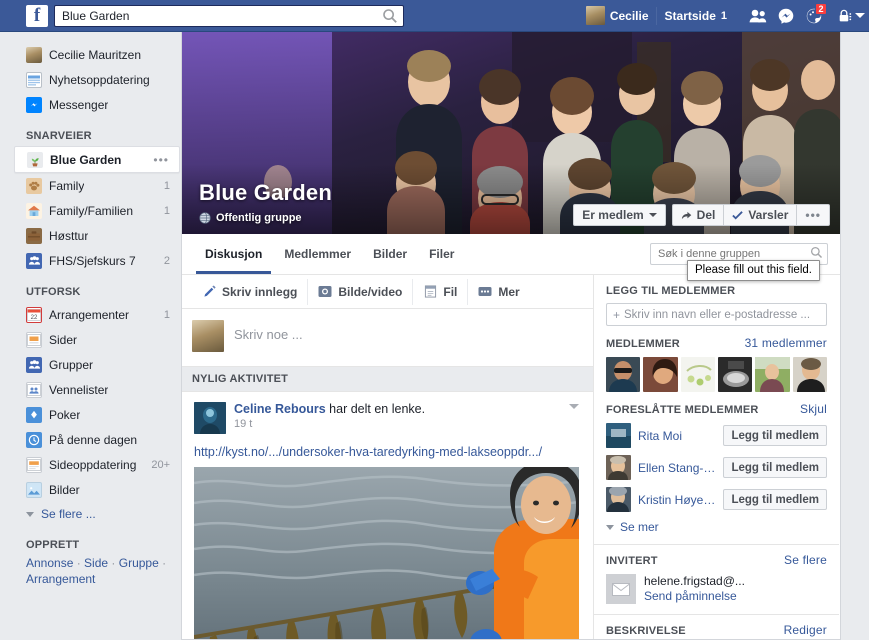 The height and width of the screenshot is (640, 869). What do you see at coordinates (695, 15) in the screenshot?
I see `nav-home-link: Startside 1` at bounding box center [695, 15].